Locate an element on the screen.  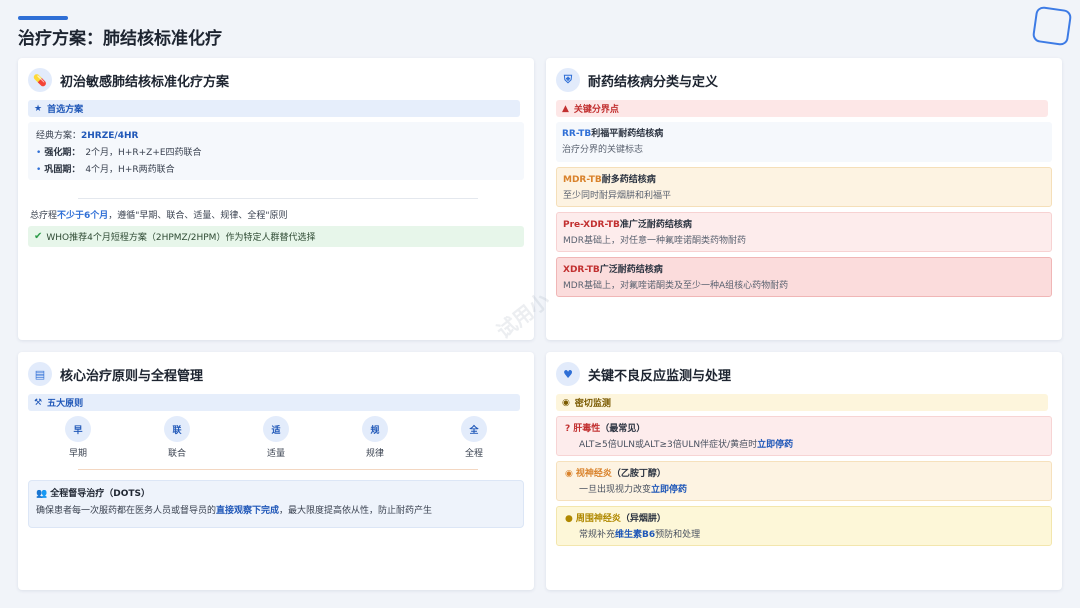
warning-icon: ▲ is located at coordinates (565, 108).